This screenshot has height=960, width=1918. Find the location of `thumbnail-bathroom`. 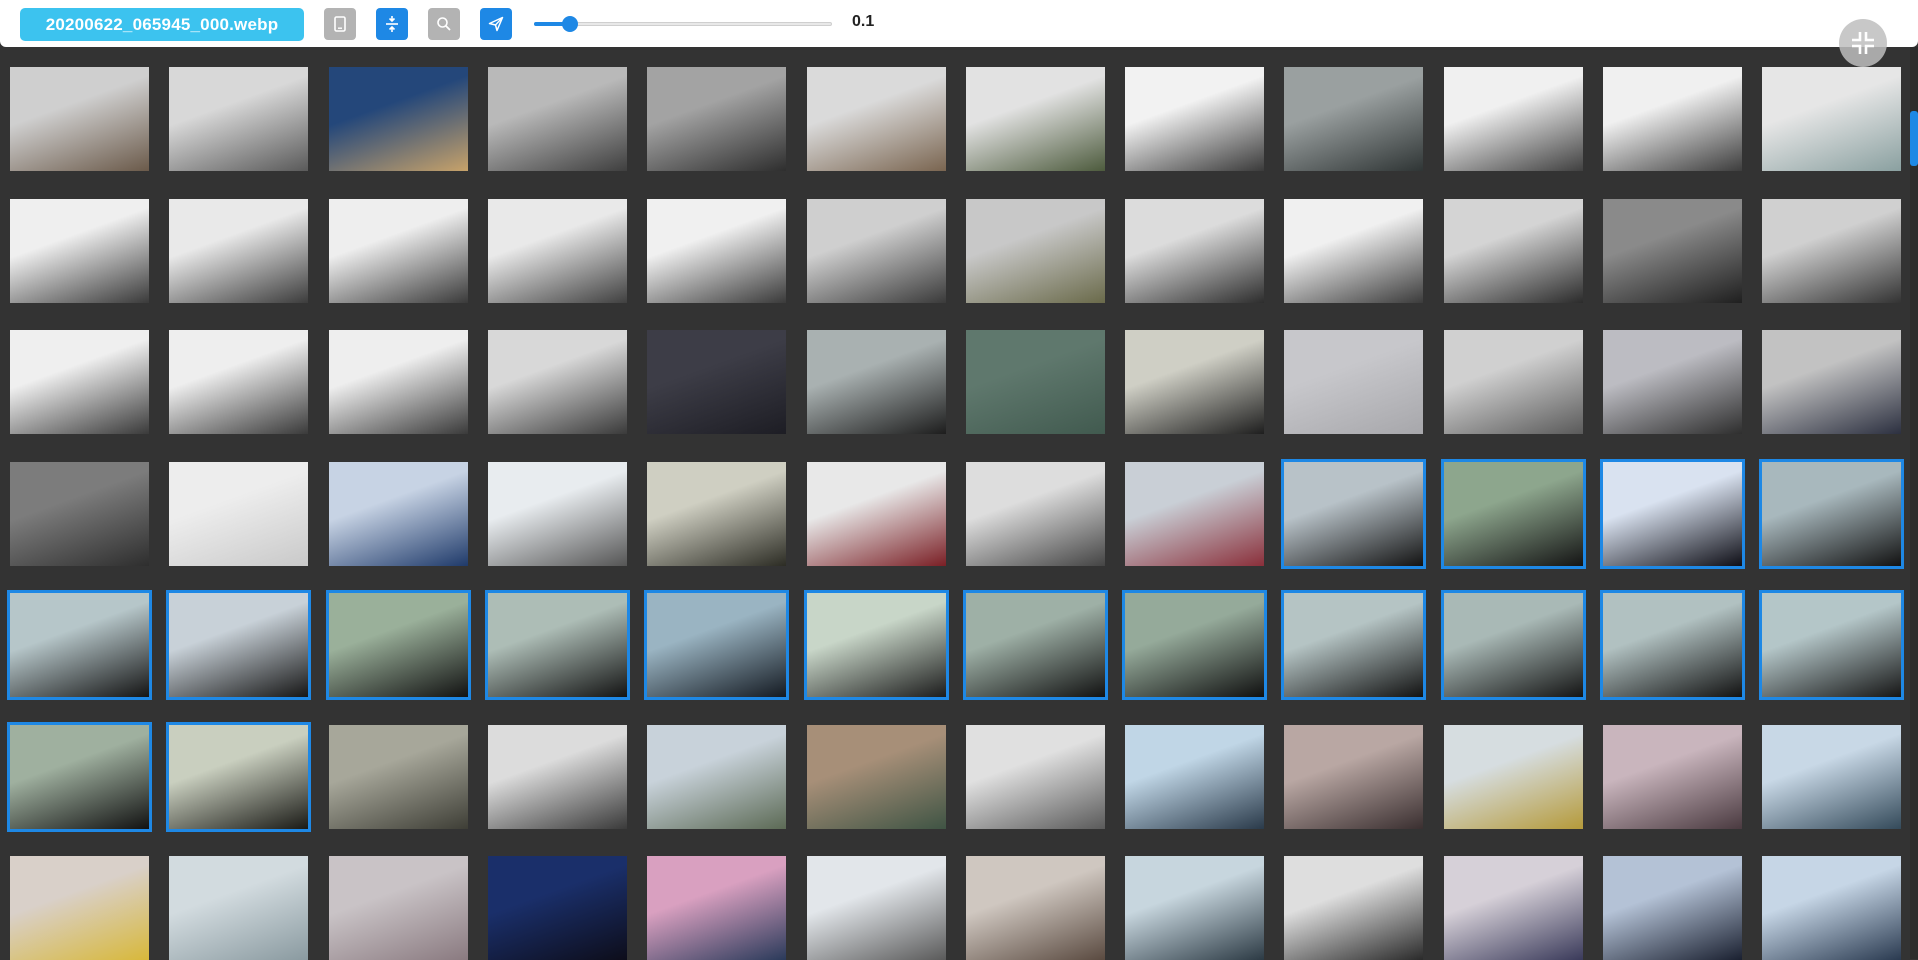

thumbnail-bathroom is located at coordinates (239, 513).